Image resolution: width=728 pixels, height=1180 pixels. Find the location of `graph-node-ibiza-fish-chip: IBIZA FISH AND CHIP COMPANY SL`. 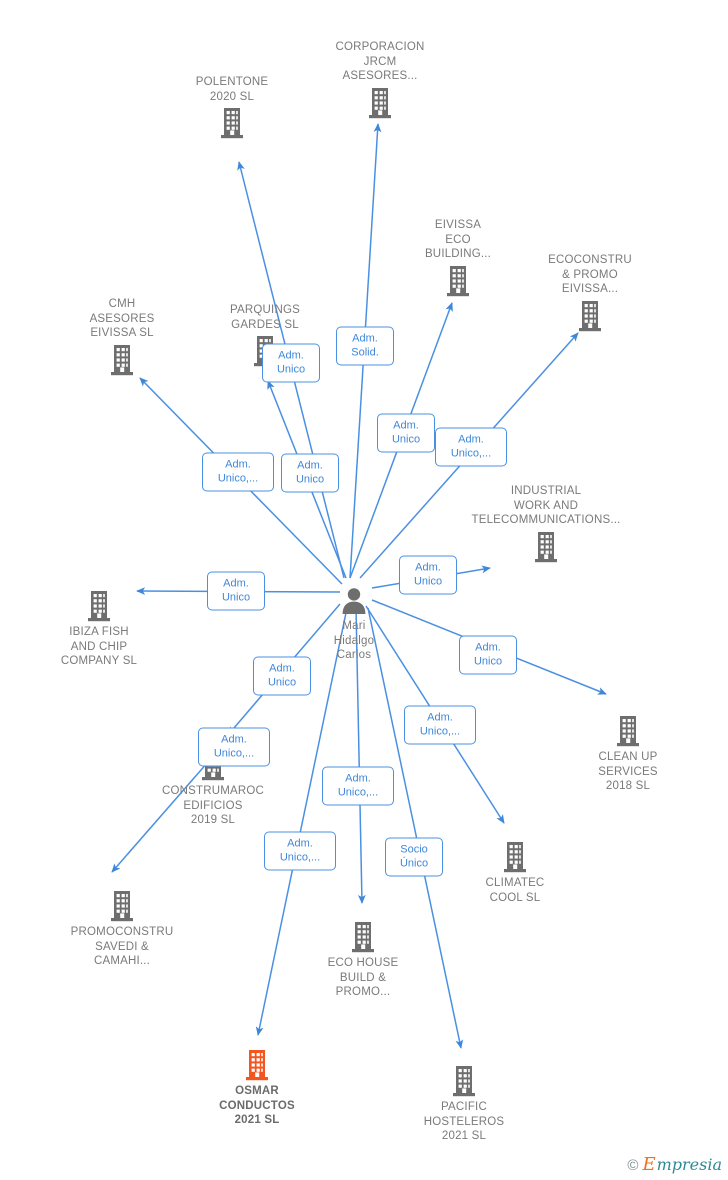

graph-node-ibiza-fish-chip: IBIZA FISH AND CHIP COMPANY SL is located at coordinates (99, 629).